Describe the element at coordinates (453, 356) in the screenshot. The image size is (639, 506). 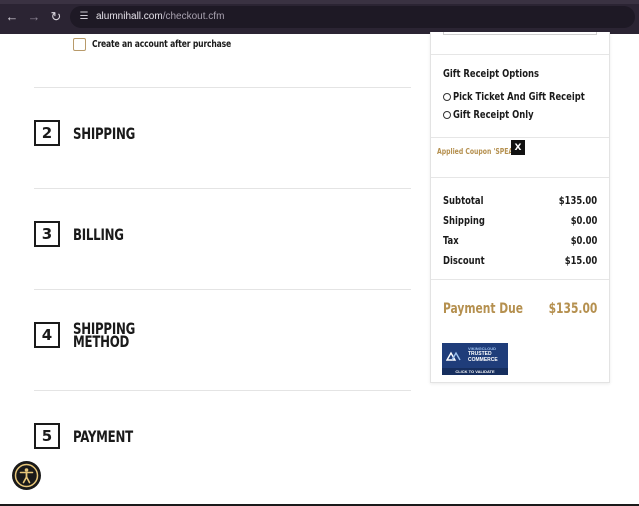
I see `viking-logo-icon` at that location.